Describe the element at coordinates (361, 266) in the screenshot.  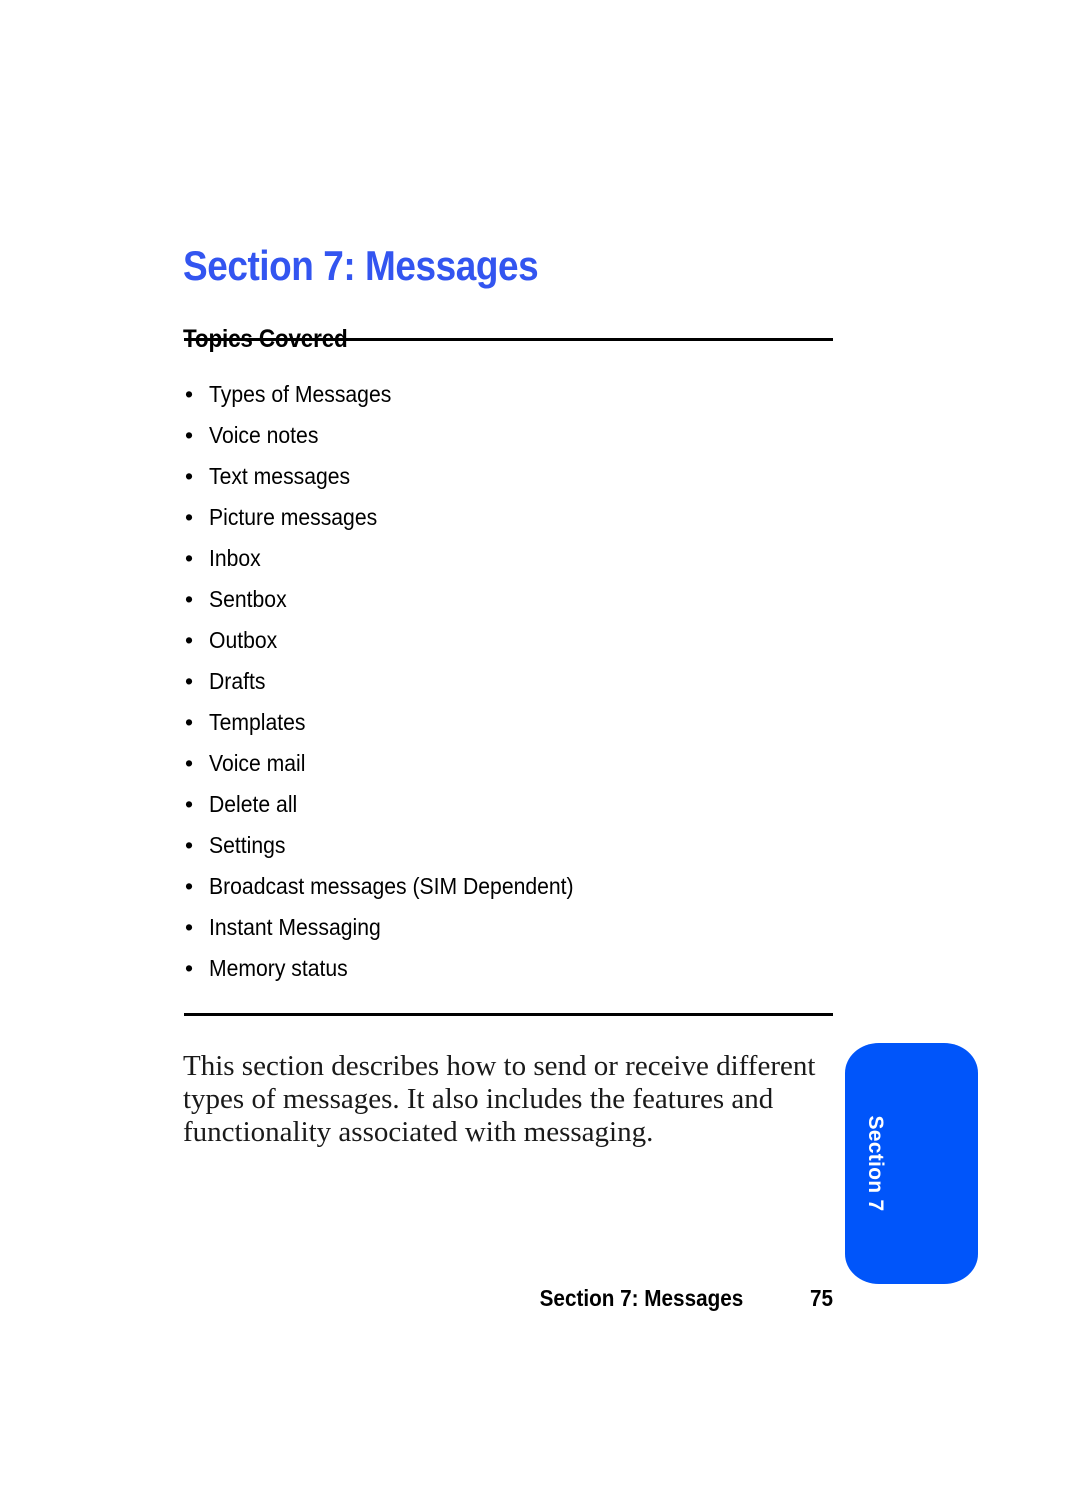
I see `page-title: Section 7: Messages` at that location.